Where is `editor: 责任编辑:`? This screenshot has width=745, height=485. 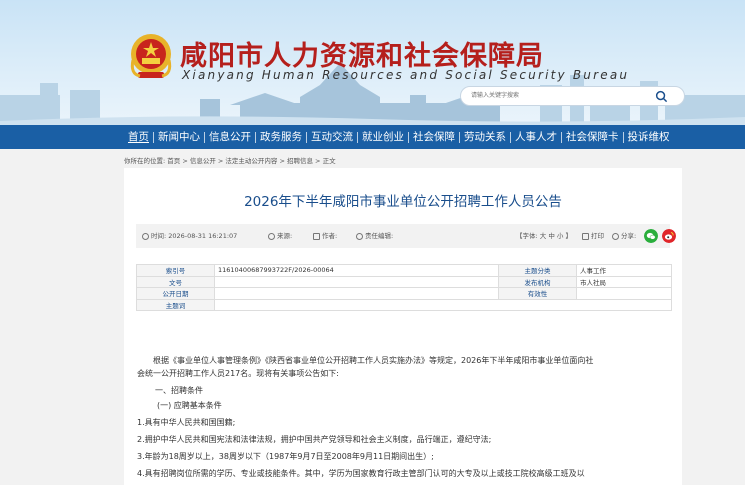
editor: 责任编辑: is located at coordinates (374, 236).